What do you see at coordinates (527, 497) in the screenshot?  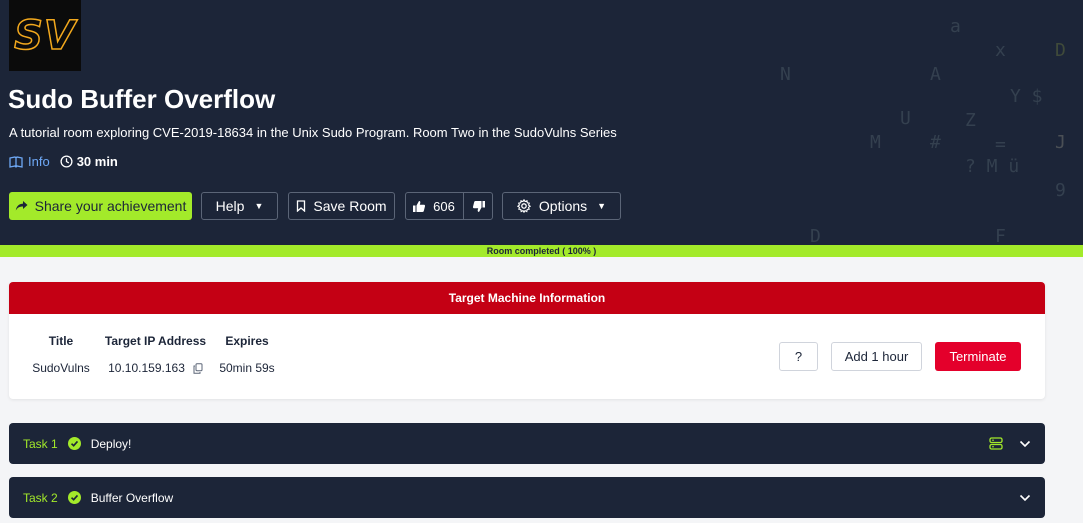 I see `task-item: Task 2 Buffer Overflow` at bounding box center [527, 497].